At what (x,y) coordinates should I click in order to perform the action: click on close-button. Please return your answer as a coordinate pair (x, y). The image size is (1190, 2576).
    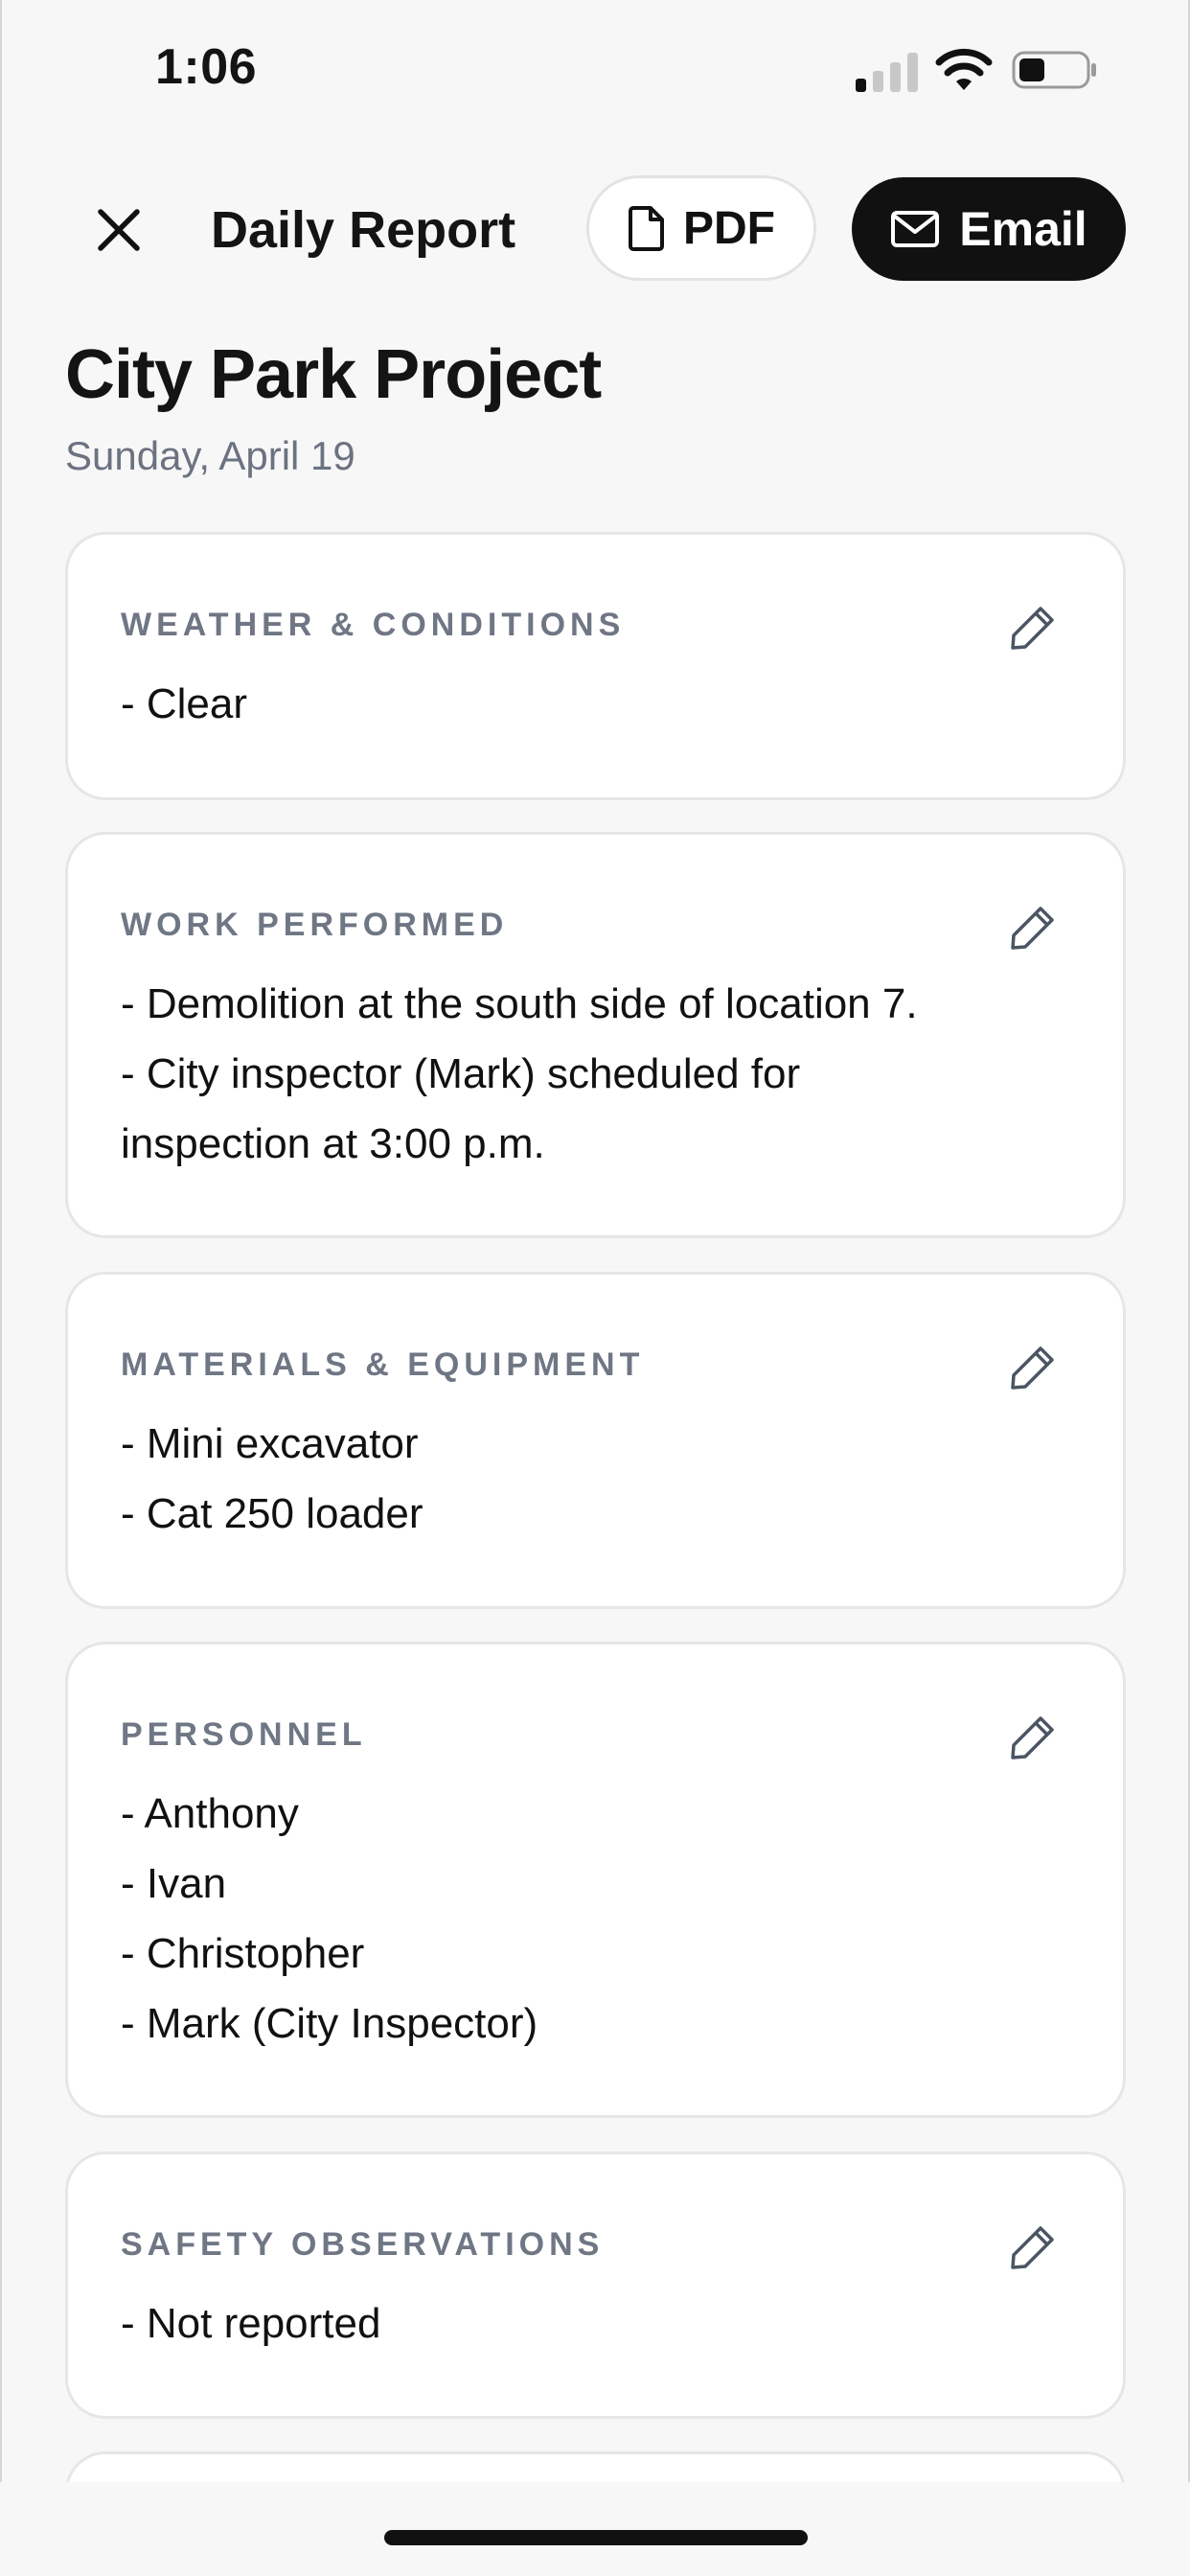
    Looking at the image, I should click on (119, 230).